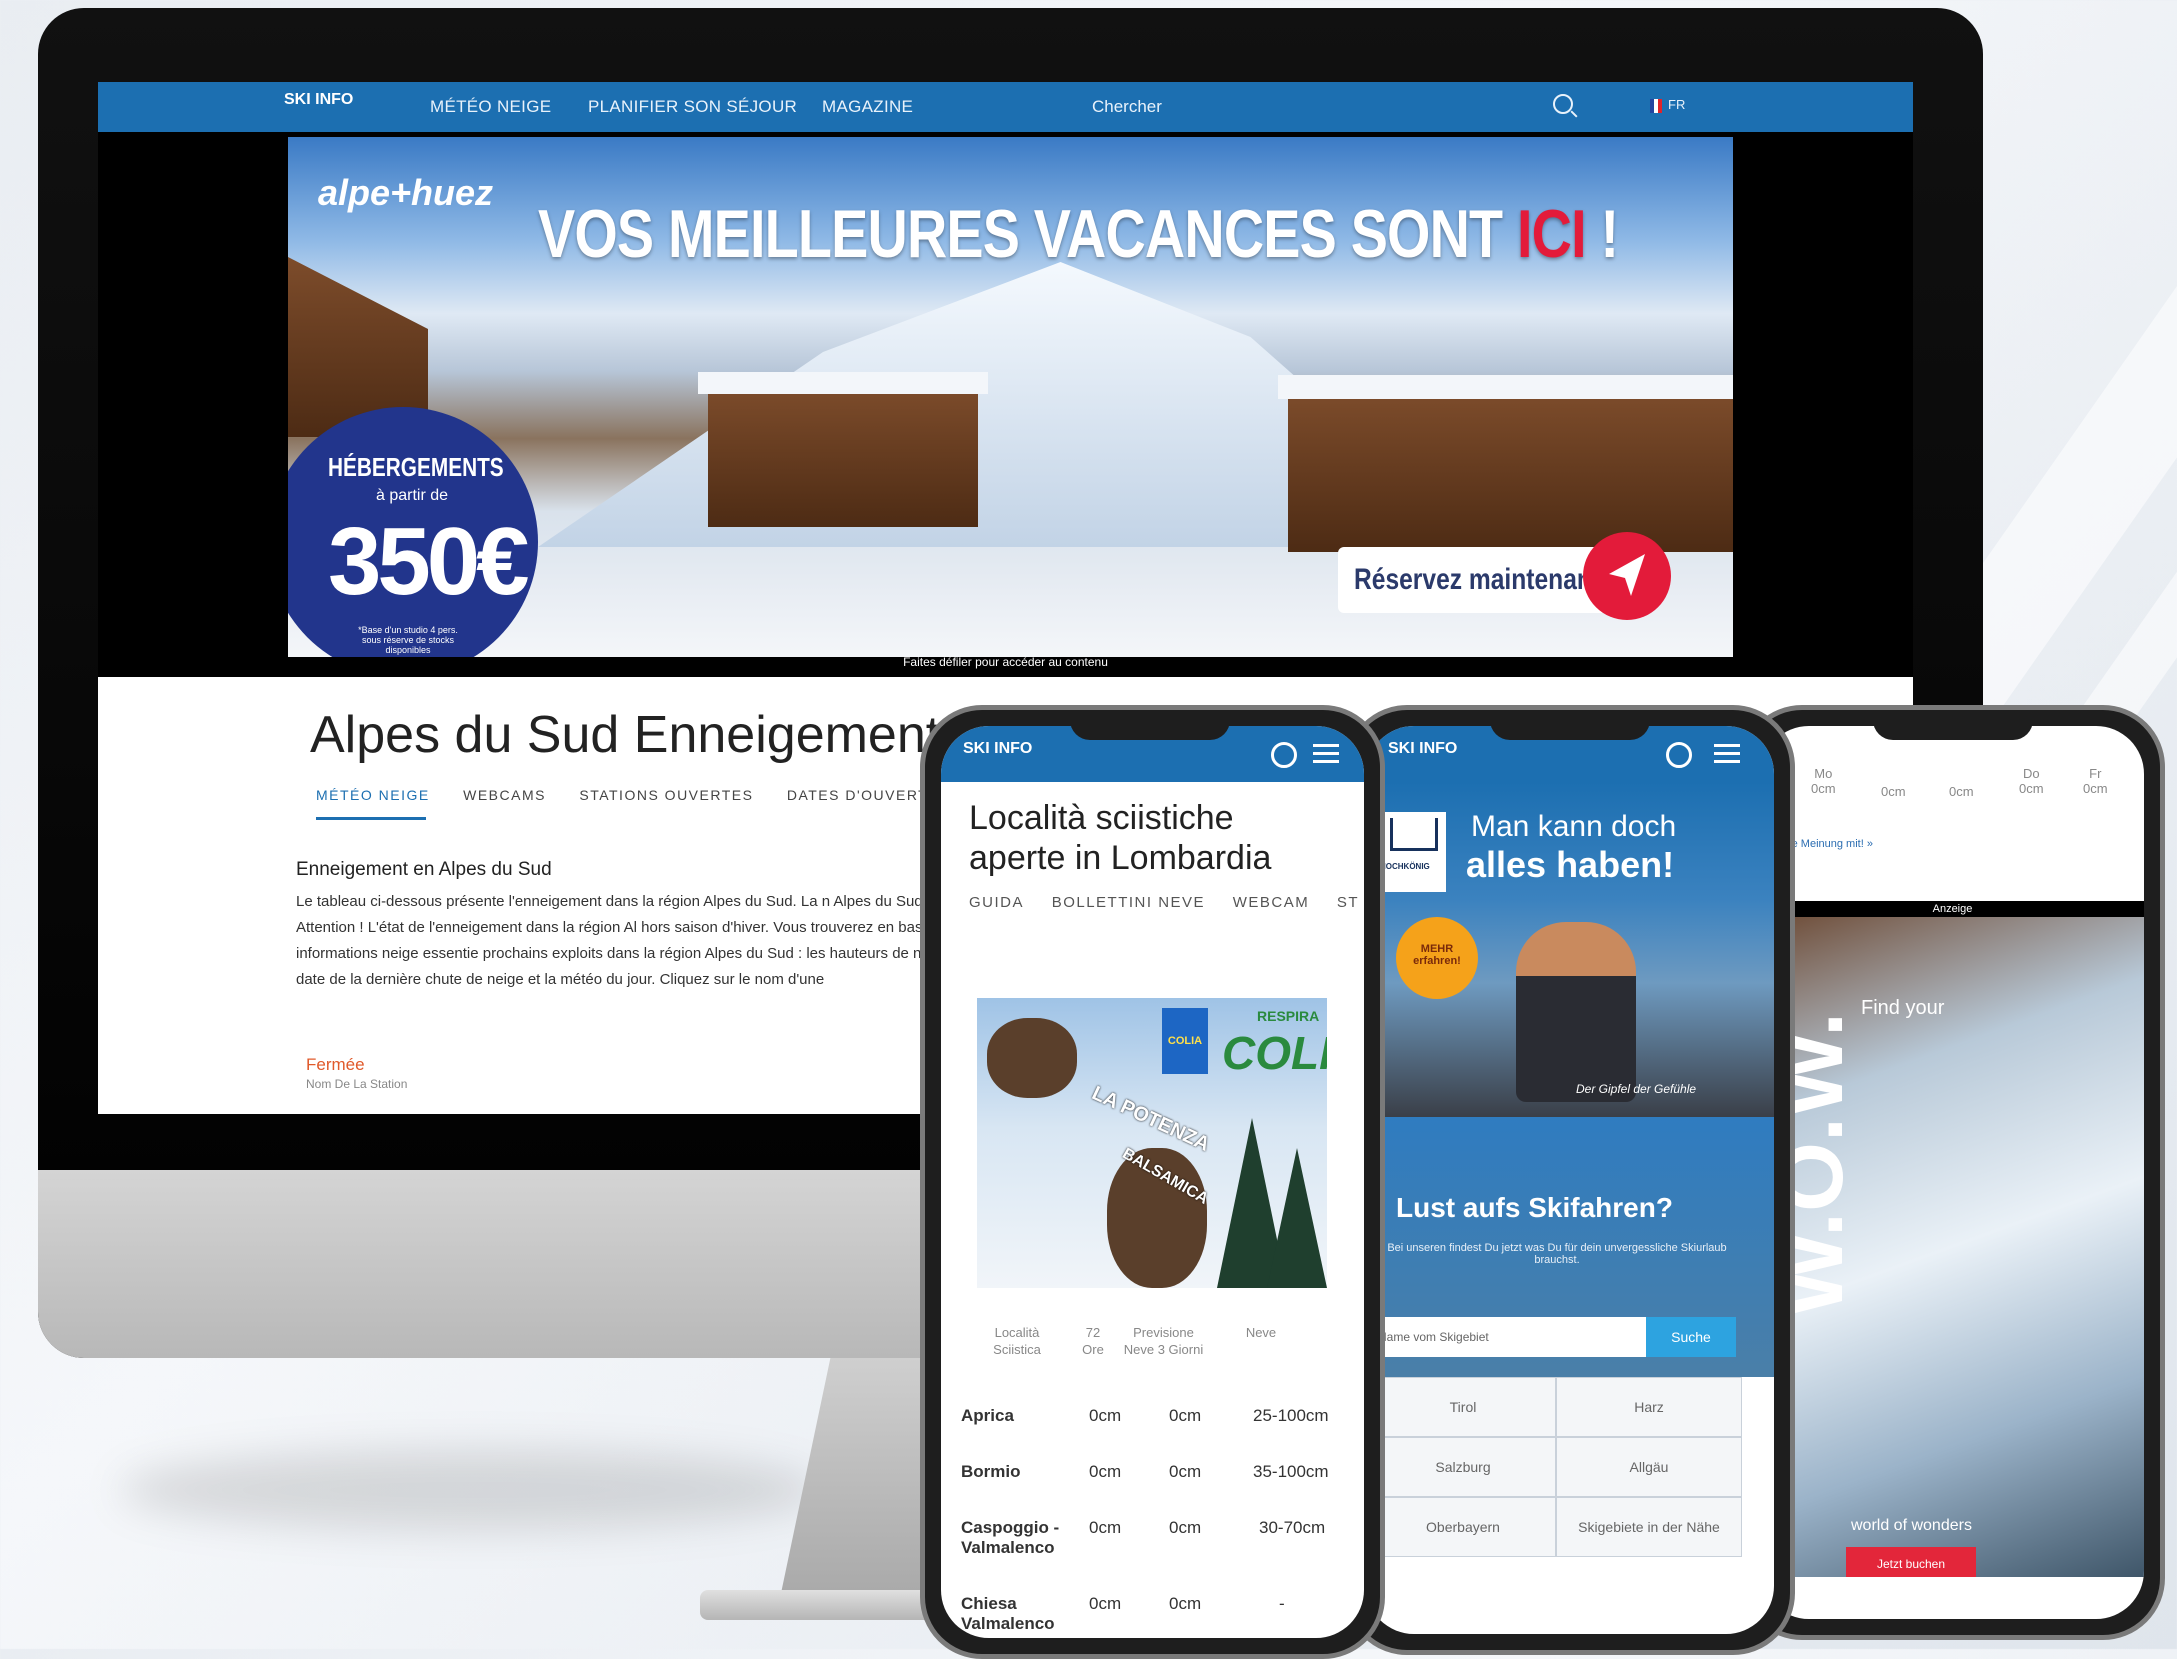 The image size is (2177, 1659). Describe the element at coordinates (1291, 1471) in the screenshot. I see `snow-depth: 35-100cm` at that location.